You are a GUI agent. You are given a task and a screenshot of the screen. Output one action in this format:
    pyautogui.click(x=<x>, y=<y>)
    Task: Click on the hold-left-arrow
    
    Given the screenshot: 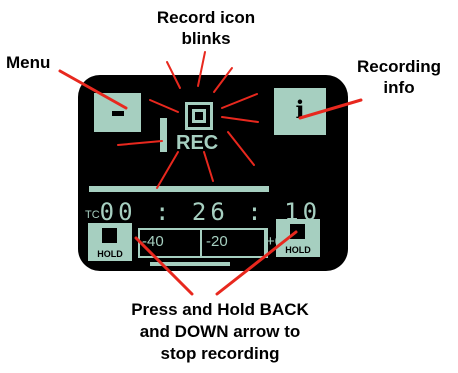 What is the action you would take?
    pyautogui.click(x=164, y=266)
    